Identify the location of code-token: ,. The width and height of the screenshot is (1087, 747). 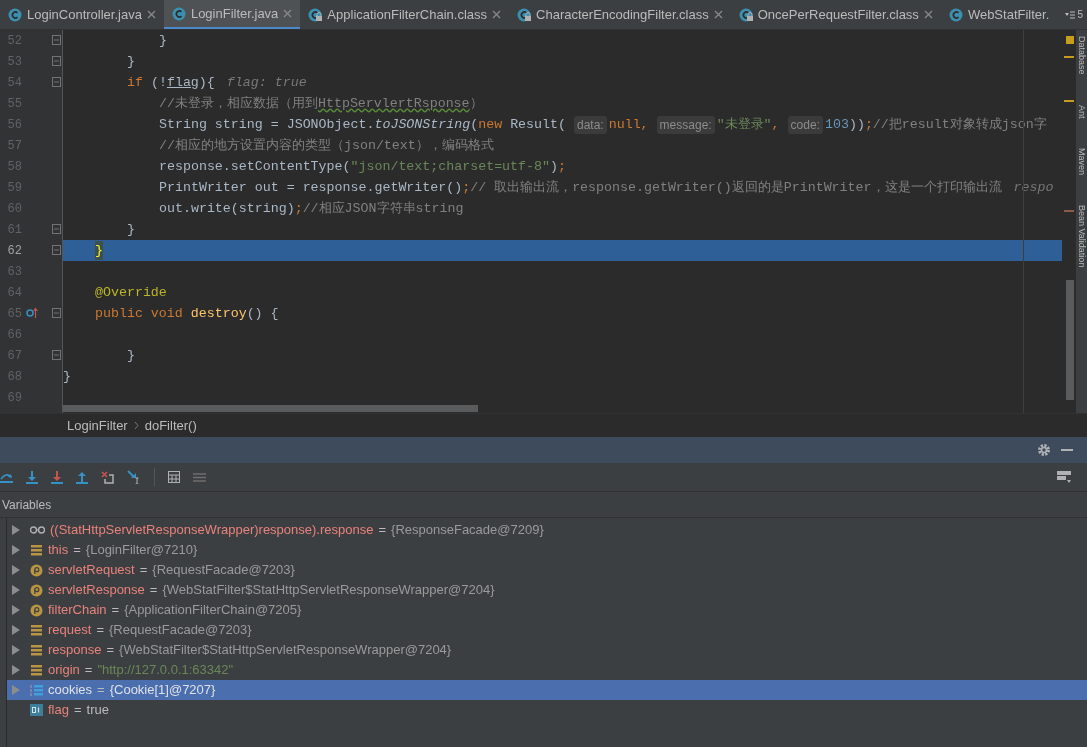
(775, 124).